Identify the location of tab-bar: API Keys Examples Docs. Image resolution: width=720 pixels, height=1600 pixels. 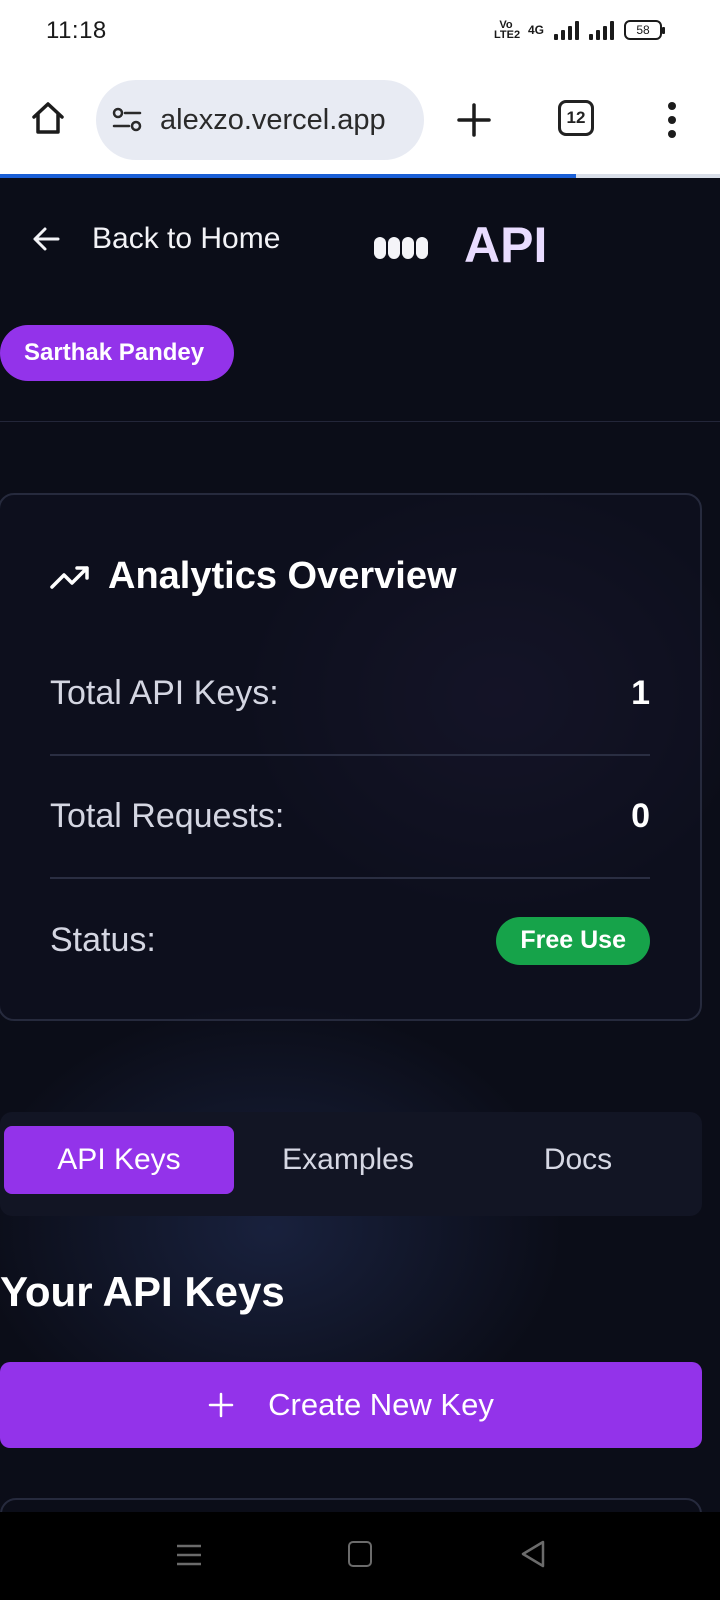
(351, 1164).